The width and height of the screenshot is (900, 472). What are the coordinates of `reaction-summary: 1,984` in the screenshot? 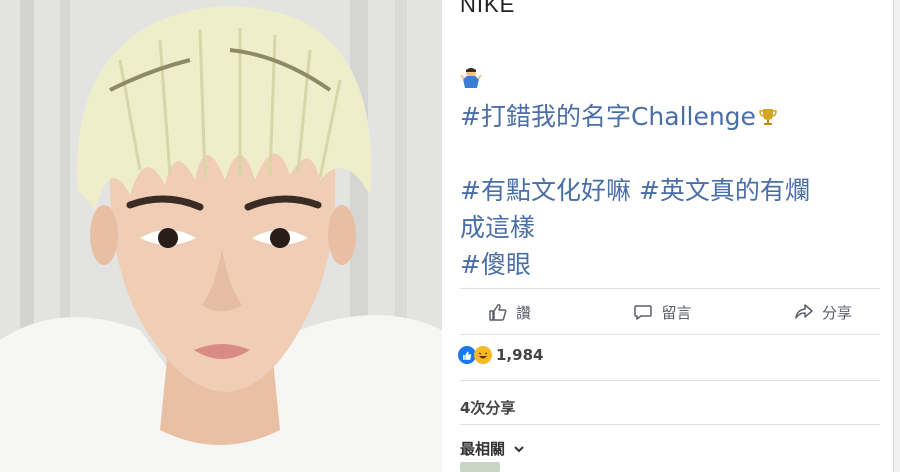 It's located at (500, 355).